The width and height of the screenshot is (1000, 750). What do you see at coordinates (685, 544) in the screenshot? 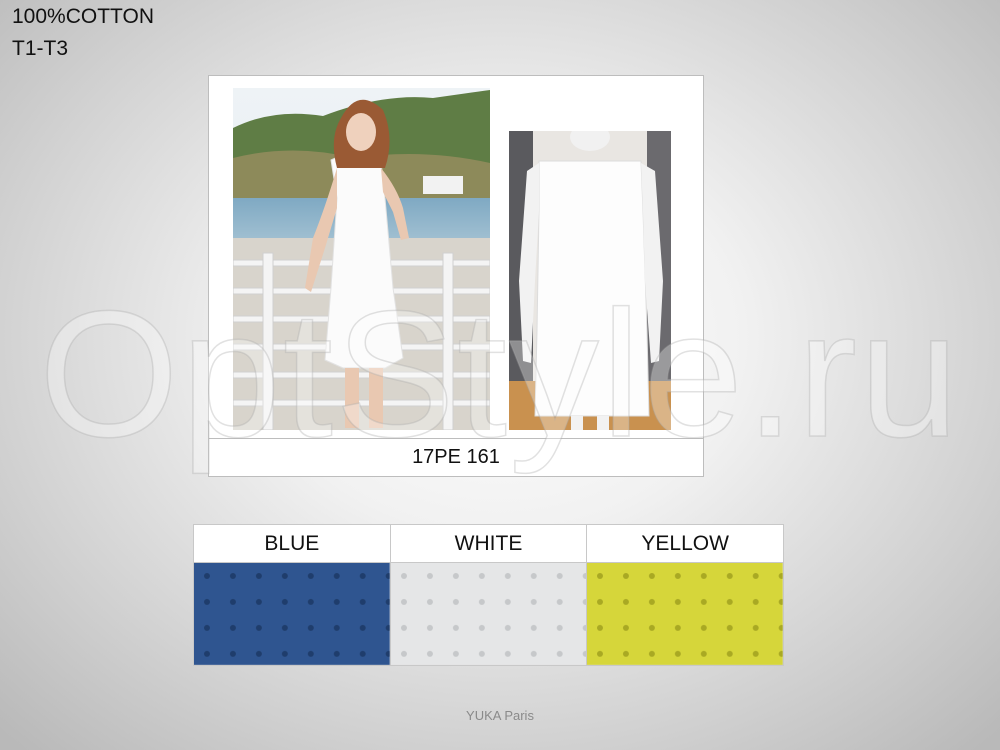
I see `swatch-name: YELLOW` at bounding box center [685, 544].